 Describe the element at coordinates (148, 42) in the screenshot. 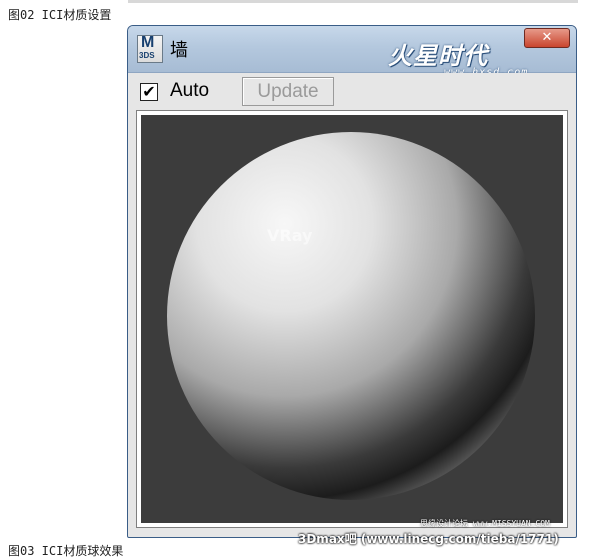

I see `app-icon-letter: M` at that location.